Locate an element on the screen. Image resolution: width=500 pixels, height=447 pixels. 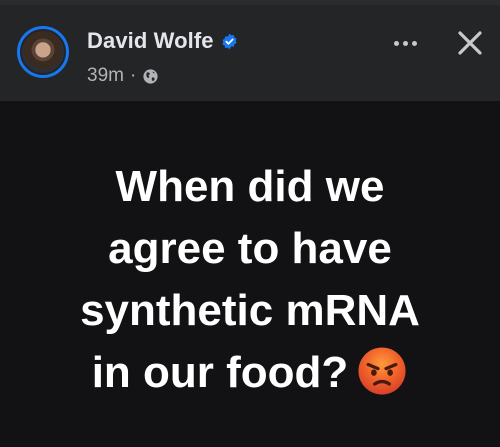
globe-icon is located at coordinates (150, 76).